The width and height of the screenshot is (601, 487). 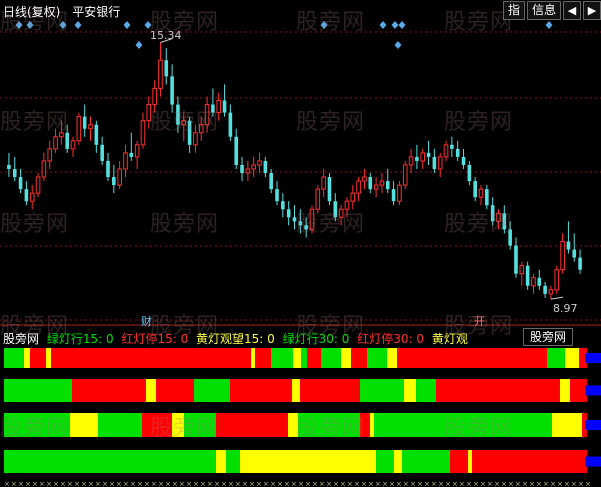 What do you see at coordinates (235, 339) in the screenshot?
I see `yellow-watch-15: 黄灯观望15: 0` at bounding box center [235, 339].